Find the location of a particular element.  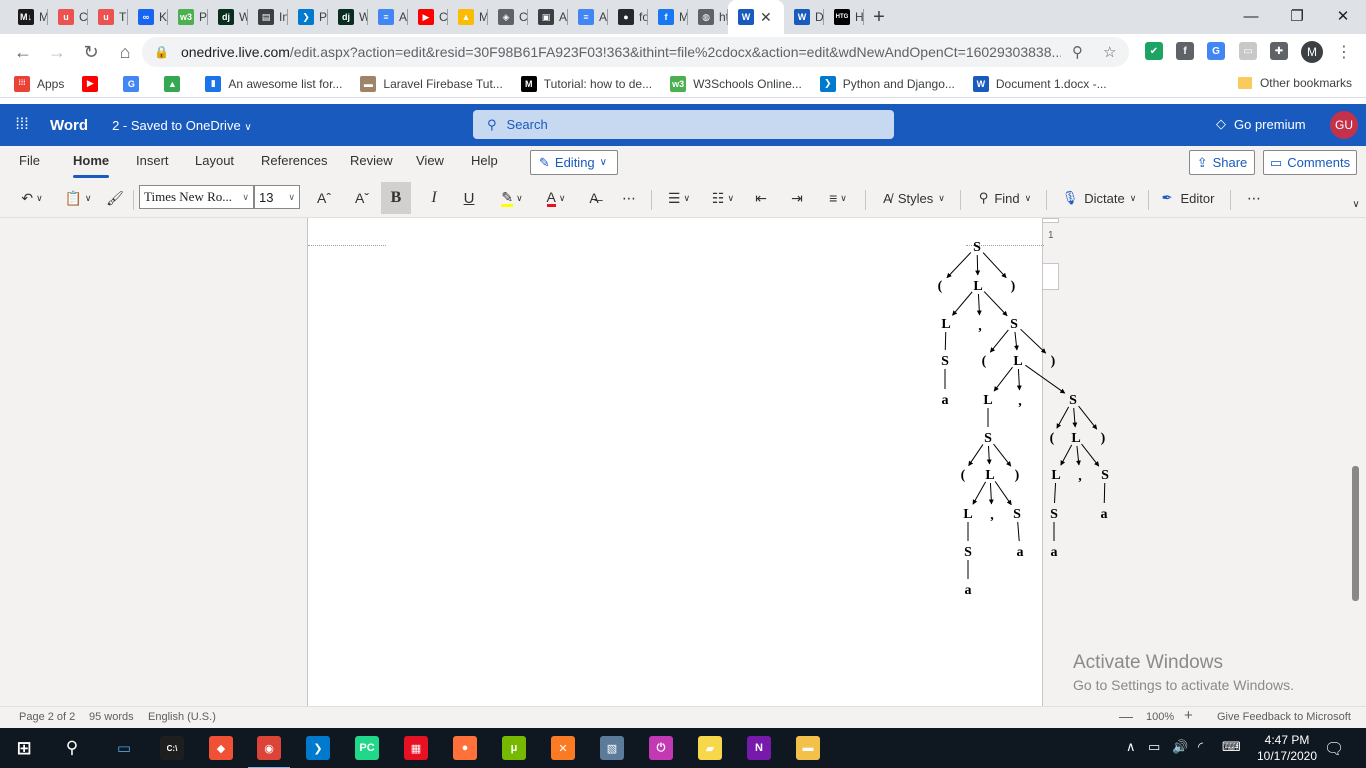

tab-view: View is located at coordinates (430, 160).